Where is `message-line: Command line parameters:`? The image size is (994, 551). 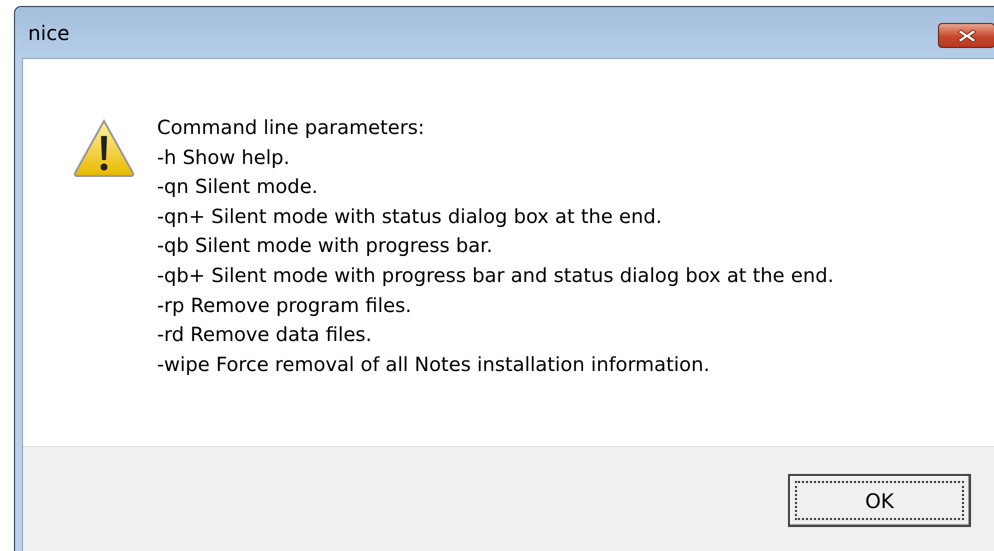 message-line: Command line parameters: is located at coordinates (291, 128).